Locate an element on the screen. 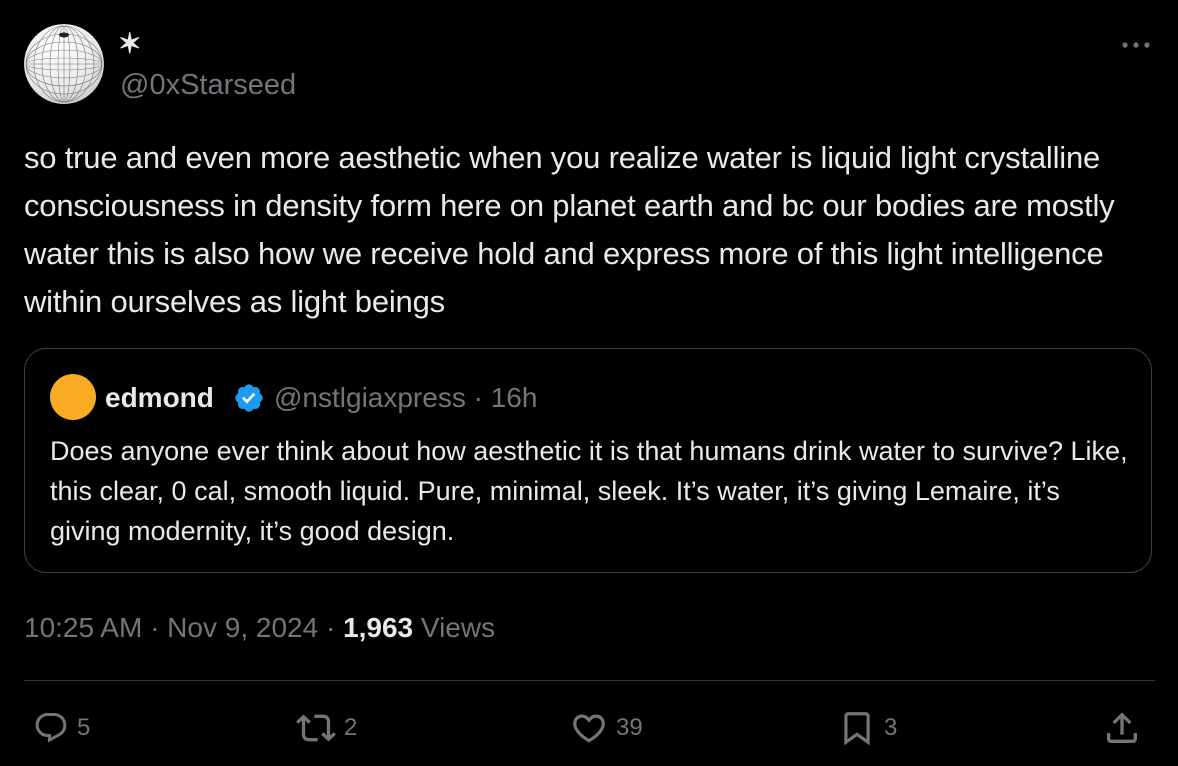 This screenshot has width=1178, height=766. tweet-meta: 10:25 AM · Nov 9, 2024 · 1,963 Views is located at coordinates (259, 628).